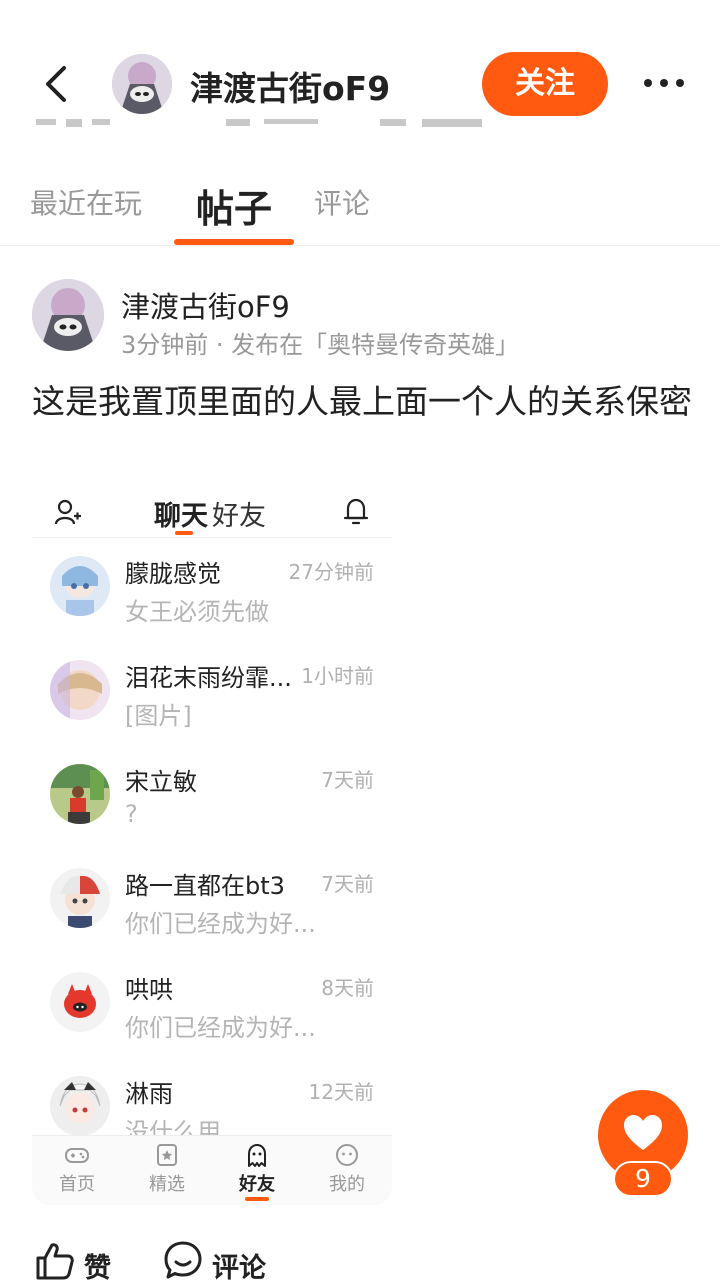  Describe the element at coordinates (643, 1179) in the screenshot. I see `like-count-badge: 9` at that location.